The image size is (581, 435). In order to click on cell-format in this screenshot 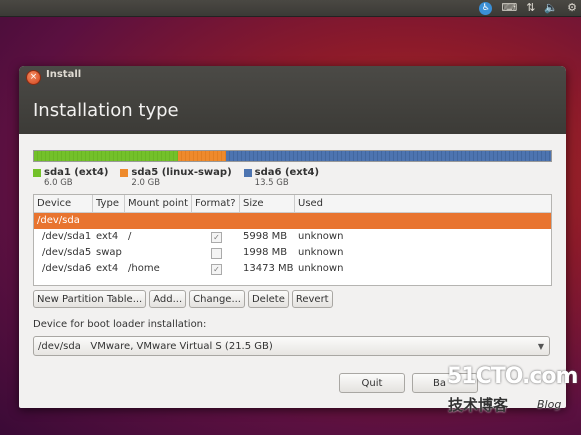, I will do `click(216, 253)`.